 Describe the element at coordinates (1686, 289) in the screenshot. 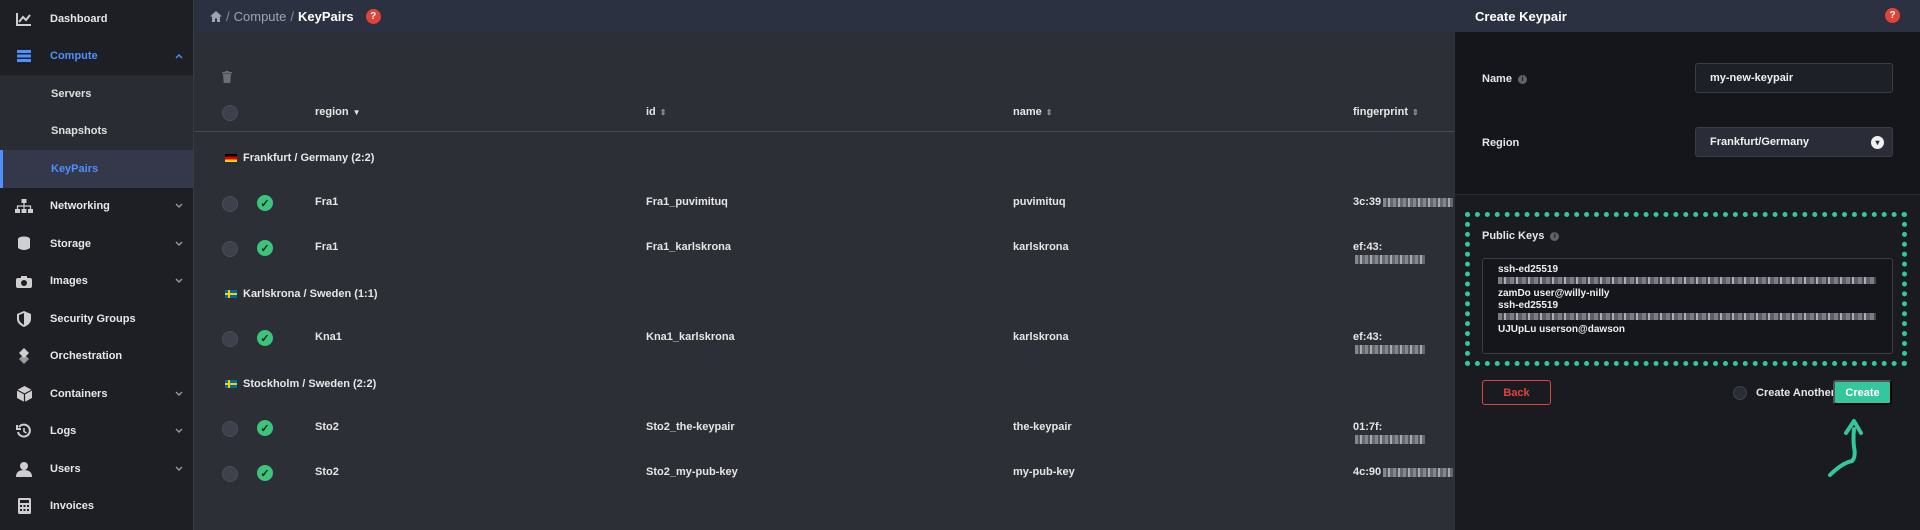

I see `highlight-box` at that location.